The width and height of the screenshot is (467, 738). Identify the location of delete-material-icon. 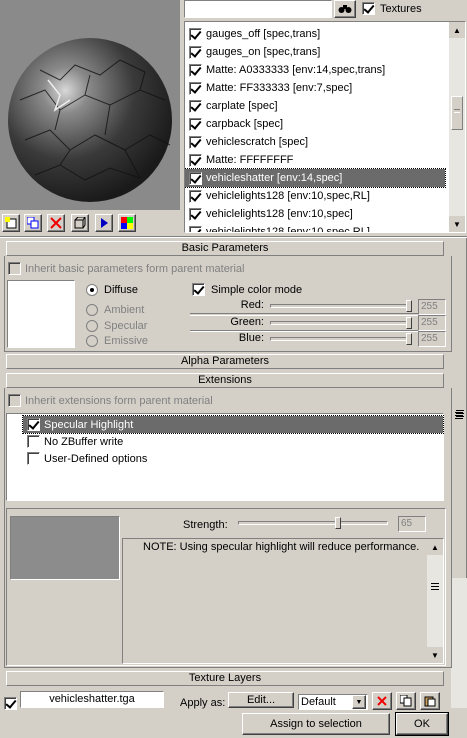
(56, 223).